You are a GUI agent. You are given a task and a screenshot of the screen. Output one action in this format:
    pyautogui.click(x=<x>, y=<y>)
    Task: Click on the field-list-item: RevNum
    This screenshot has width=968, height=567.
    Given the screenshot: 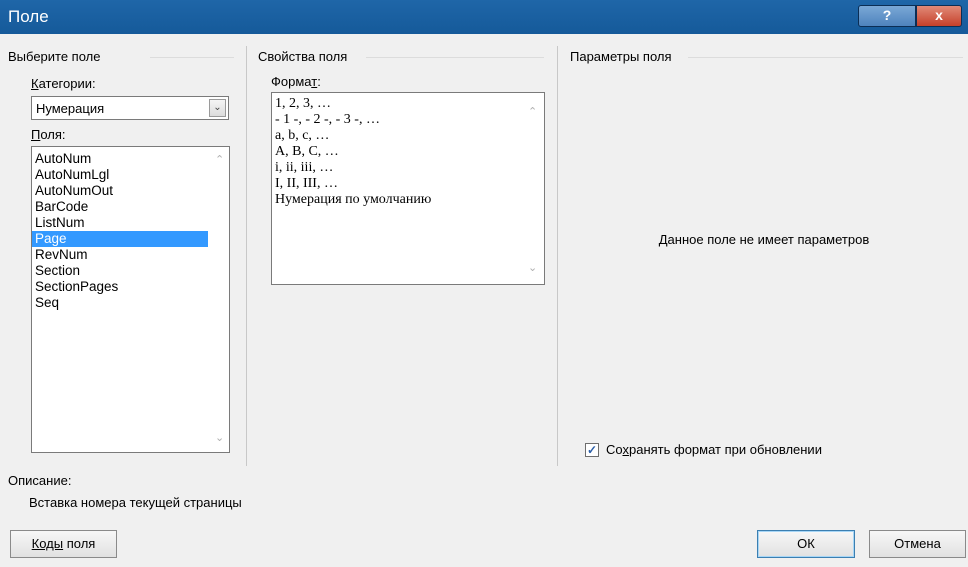 What is the action you would take?
    pyautogui.click(x=120, y=255)
    